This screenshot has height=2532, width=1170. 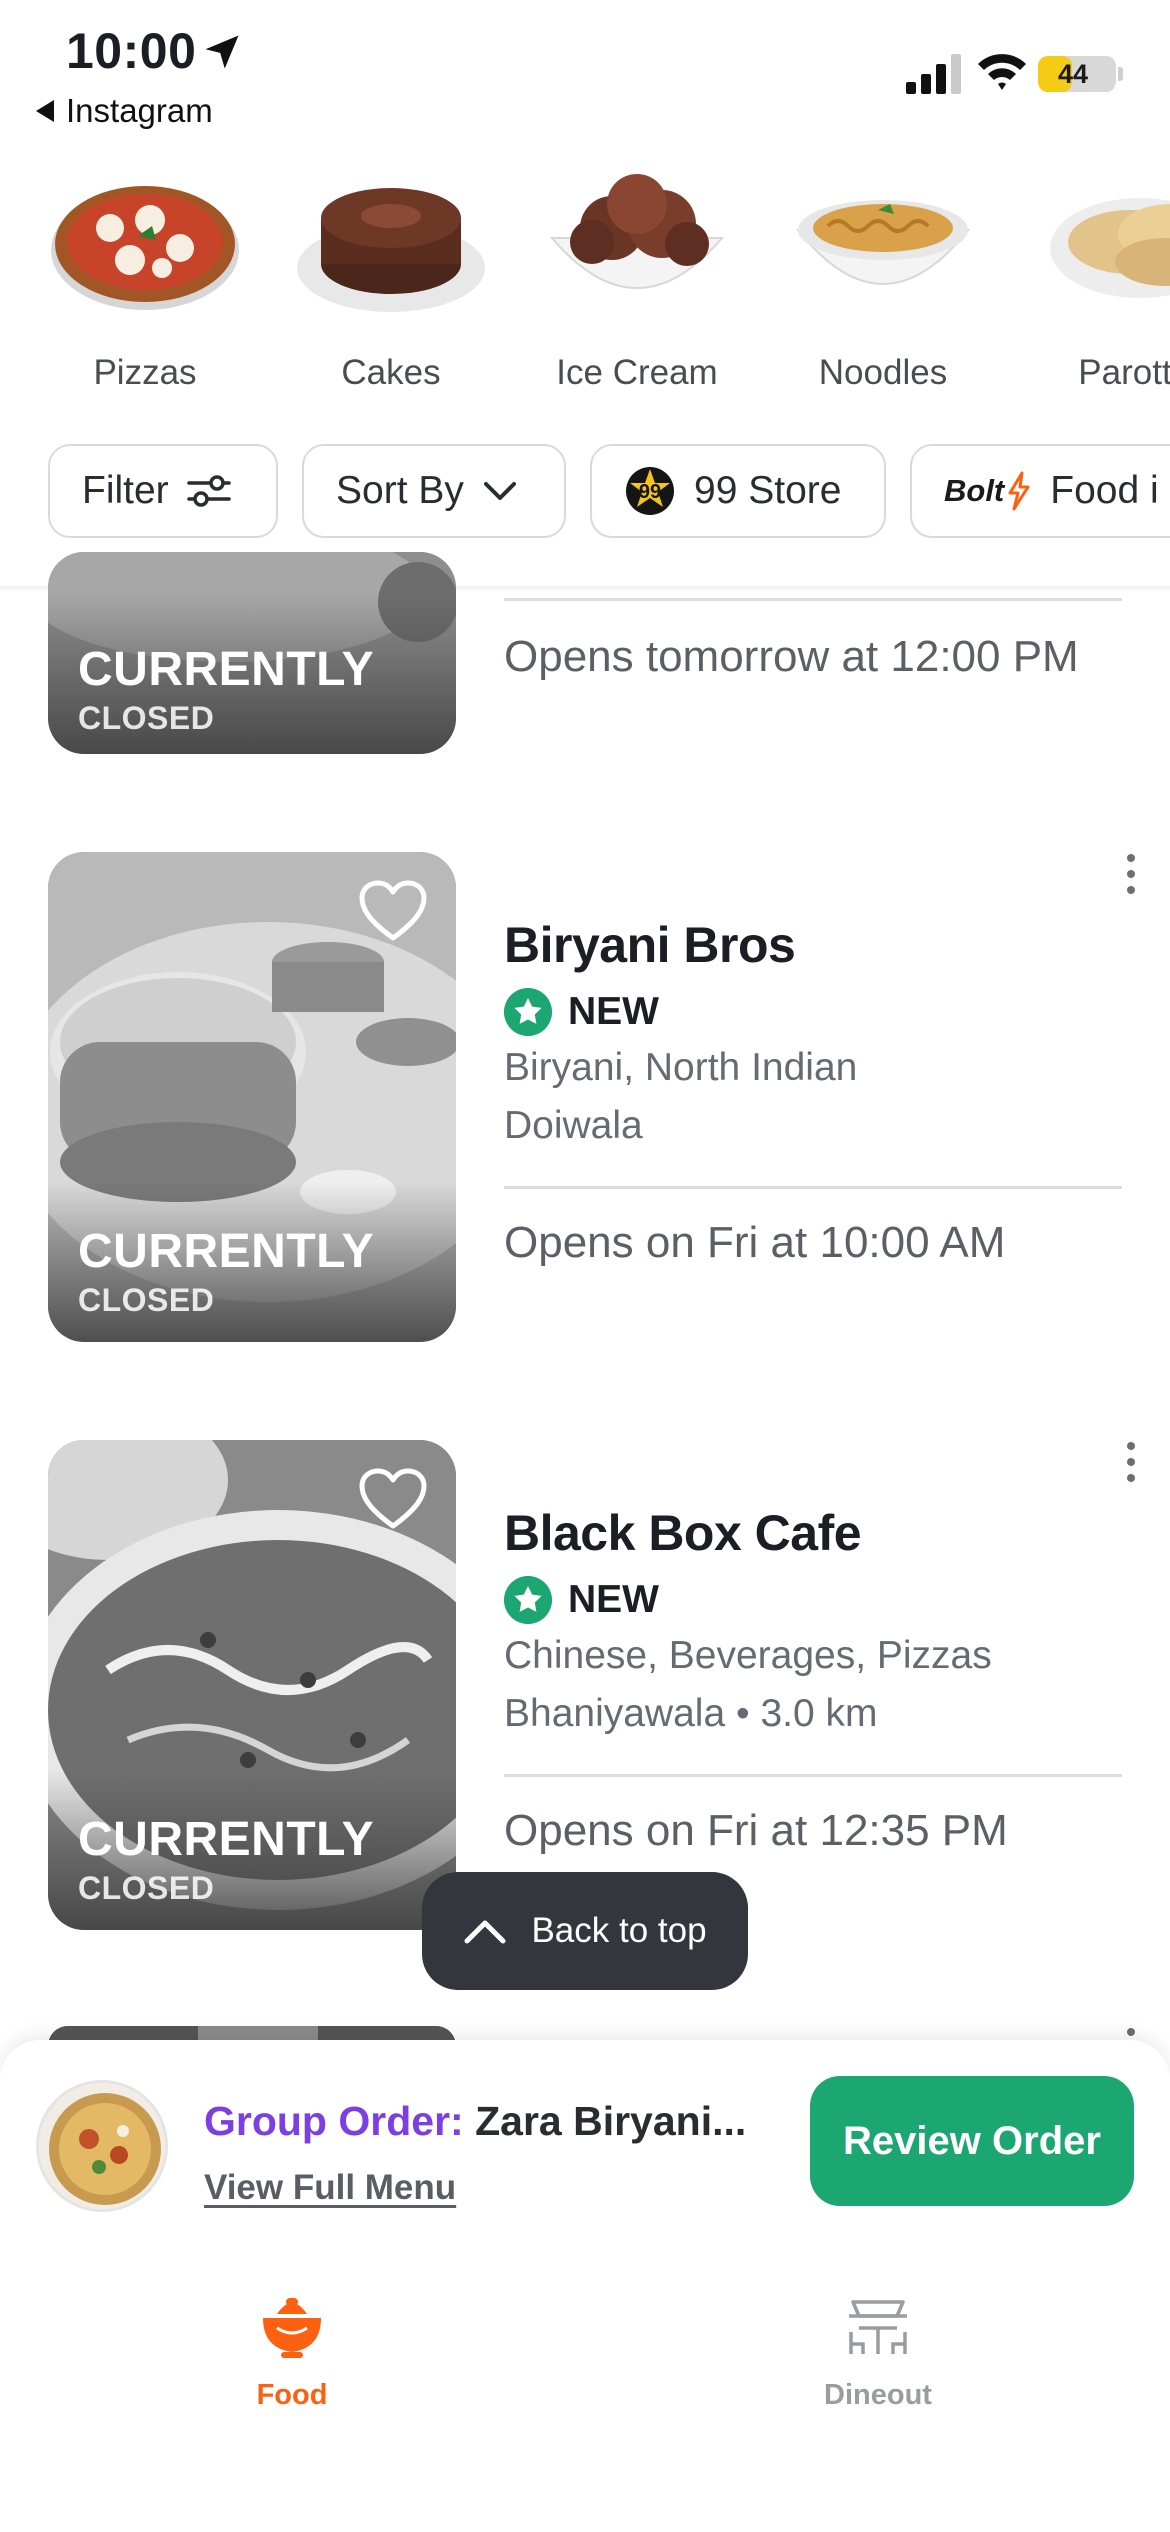 I want to click on restaurant-name: Biryani Bros, so click(x=650, y=945).